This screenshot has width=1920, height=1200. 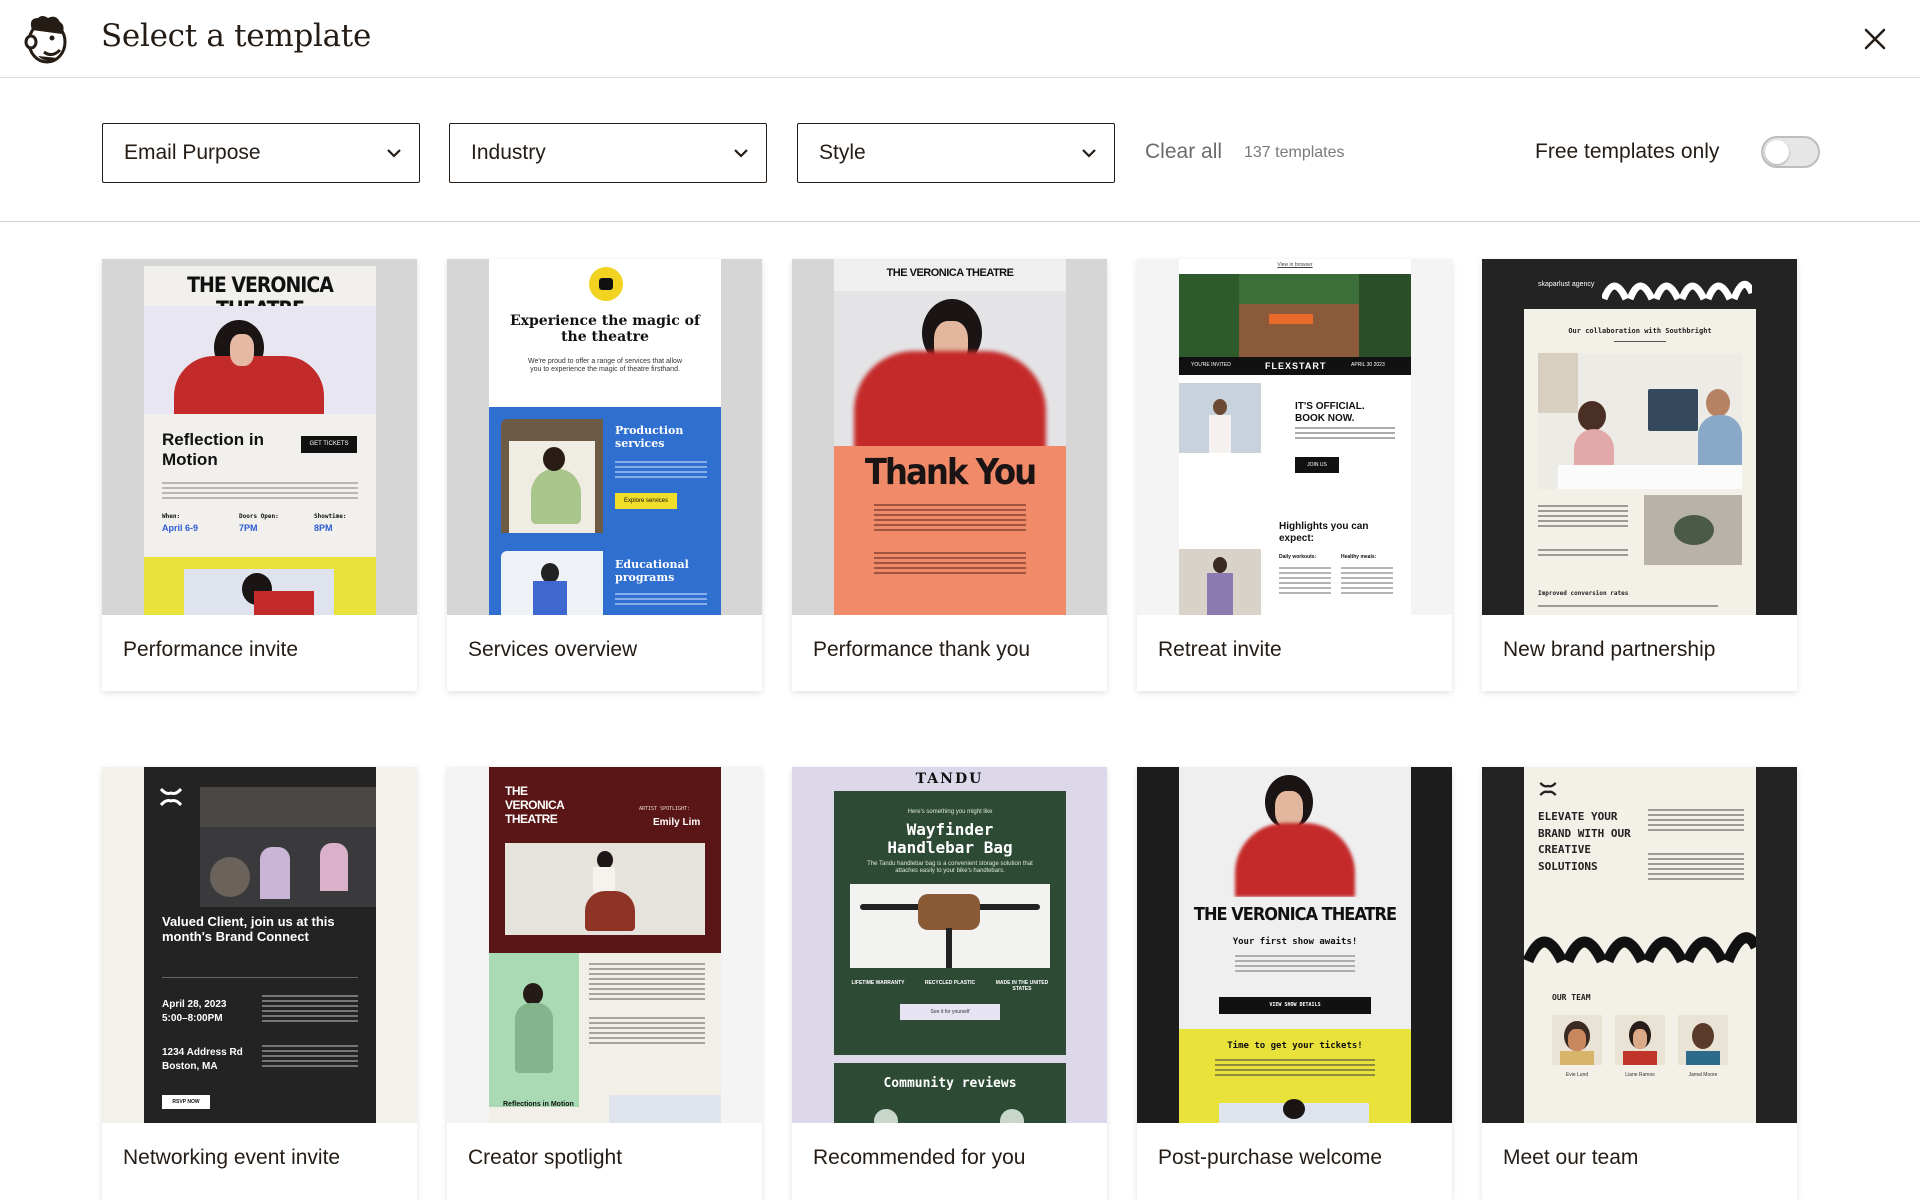 I want to click on event-date: APRIL 30 2023, so click(x=1368, y=365).